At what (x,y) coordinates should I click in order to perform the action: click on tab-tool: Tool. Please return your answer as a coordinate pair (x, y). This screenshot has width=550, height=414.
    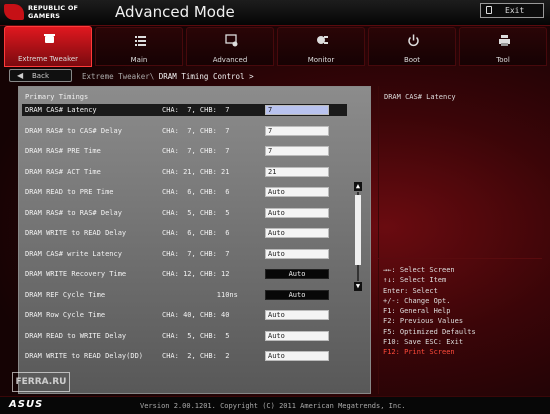
    Looking at the image, I should click on (503, 46).